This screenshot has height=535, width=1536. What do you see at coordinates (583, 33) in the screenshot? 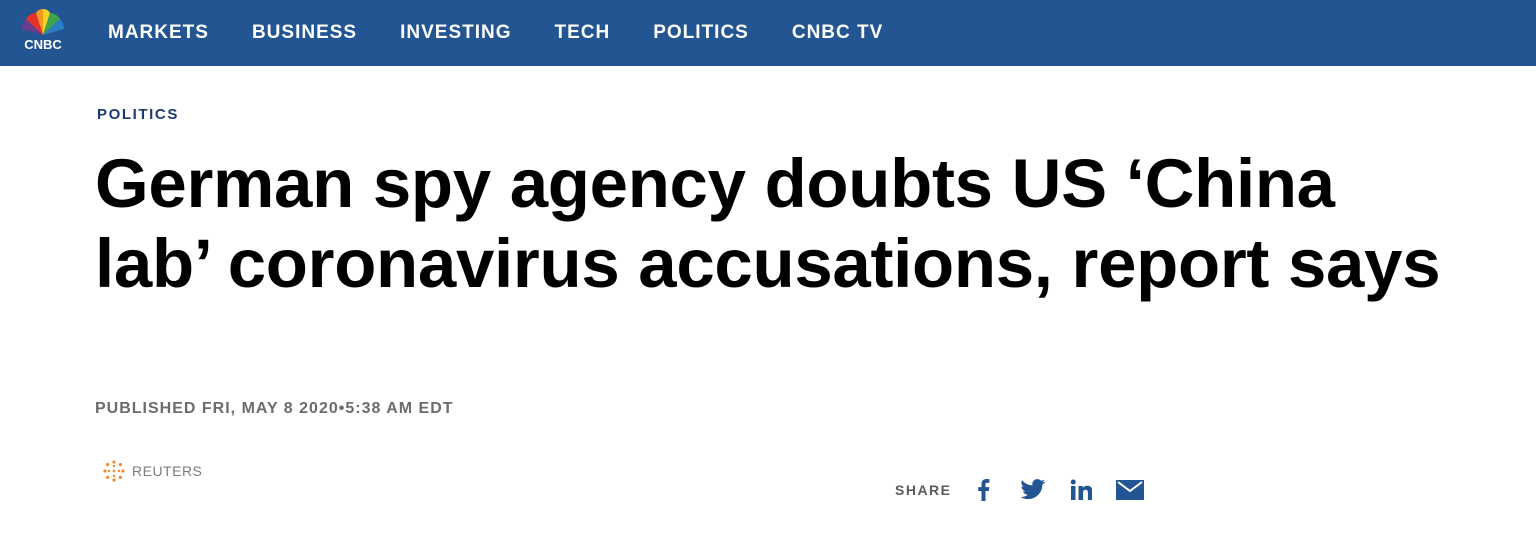
I see `nav-item-tech: TECH` at bounding box center [583, 33].